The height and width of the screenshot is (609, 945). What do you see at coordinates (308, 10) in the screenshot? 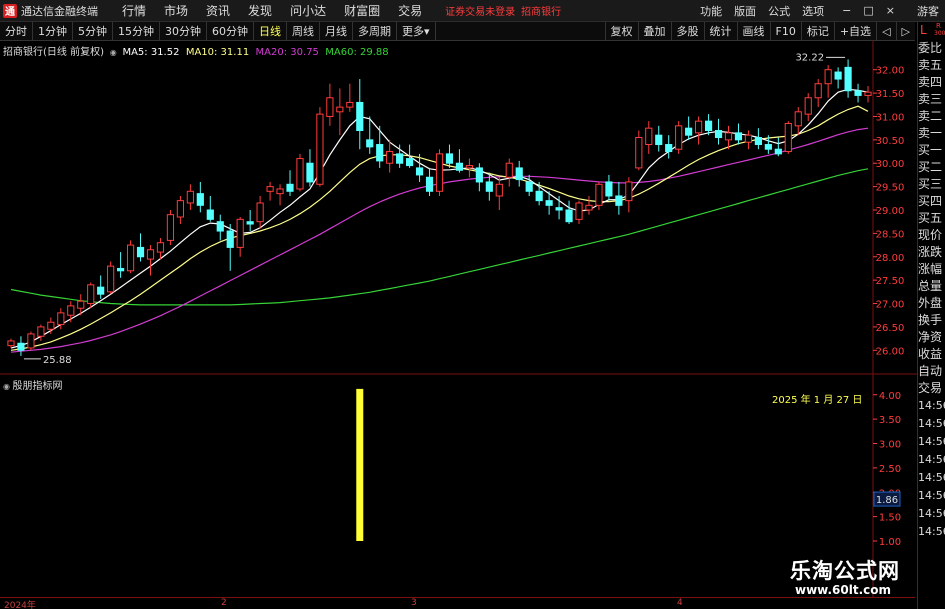
I see `menu-item-4: 问小达` at bounding box center [308, 10].